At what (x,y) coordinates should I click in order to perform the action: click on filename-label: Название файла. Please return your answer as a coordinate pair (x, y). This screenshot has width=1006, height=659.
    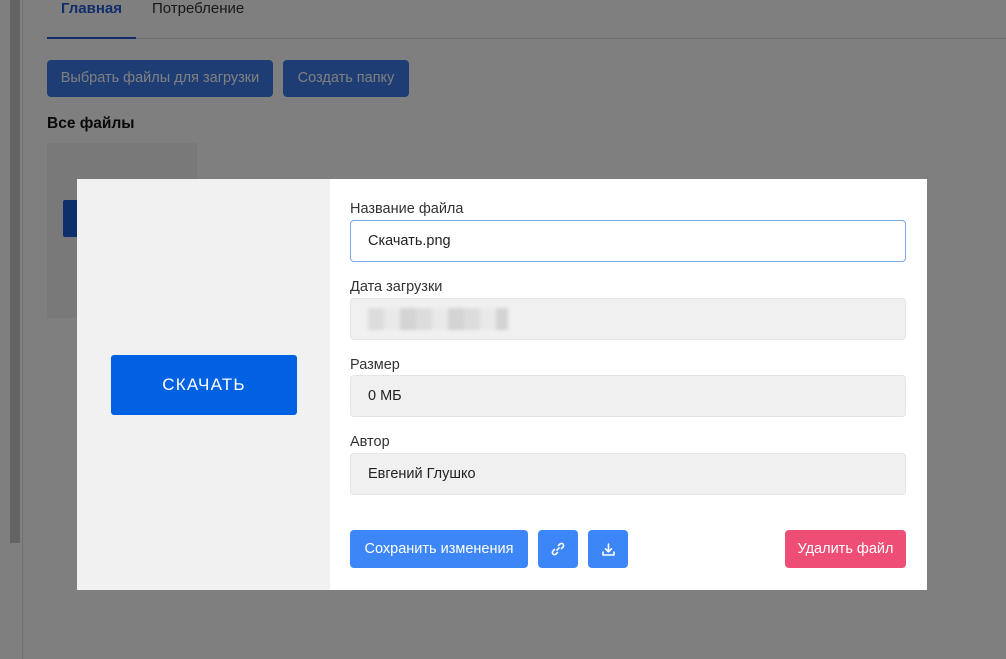
    Looking at the image, I should click on (407, 209).